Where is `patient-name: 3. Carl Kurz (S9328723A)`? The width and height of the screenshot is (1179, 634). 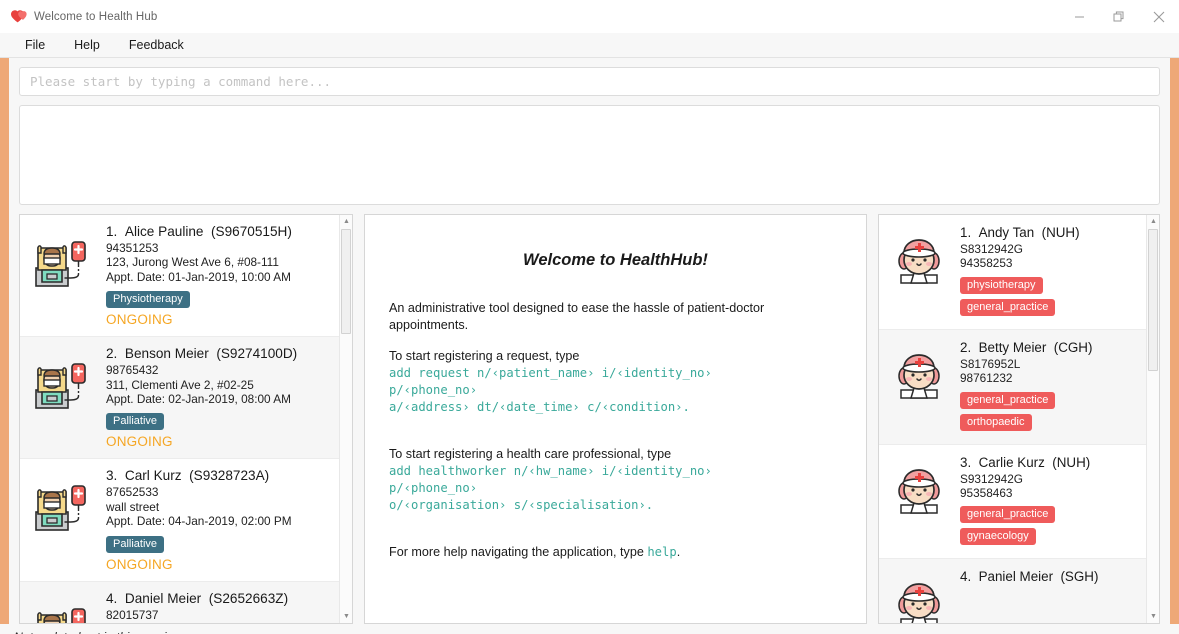
patient-name: 3. Carl Kurz (S9328723A) is located at coordinates (188, 476).